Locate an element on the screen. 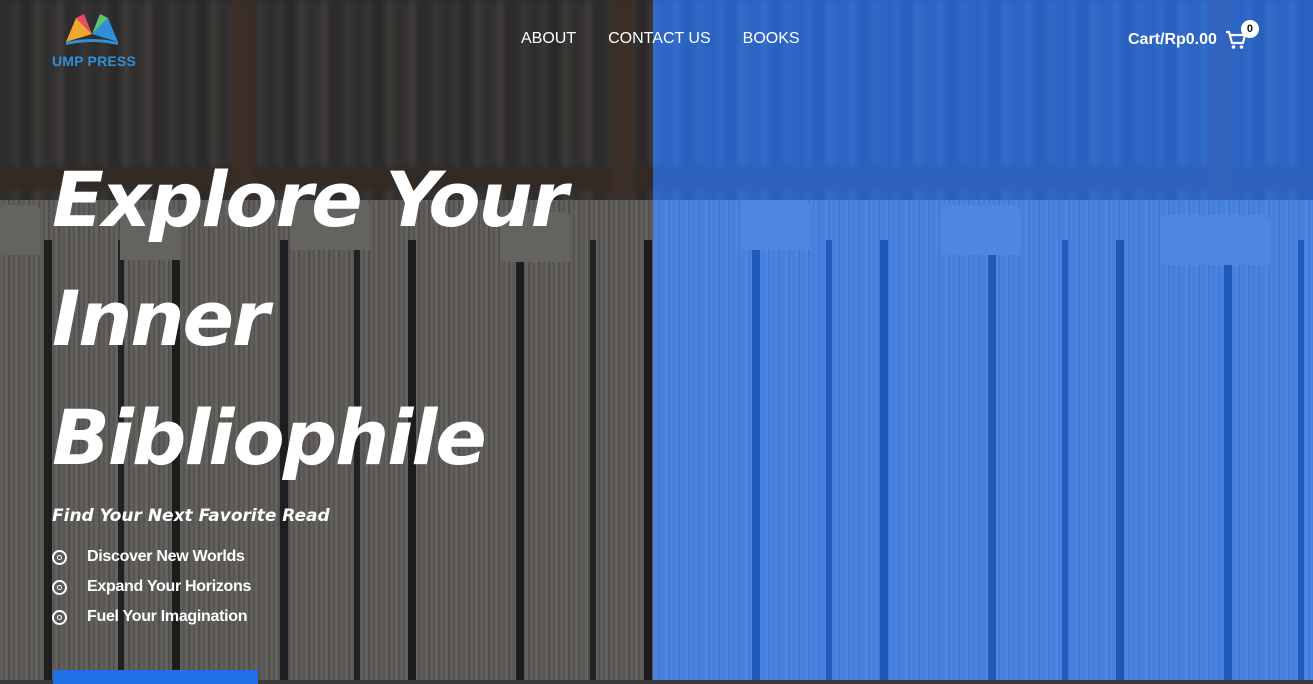  open-book-logo-icon is located at coordinates (92, 29).